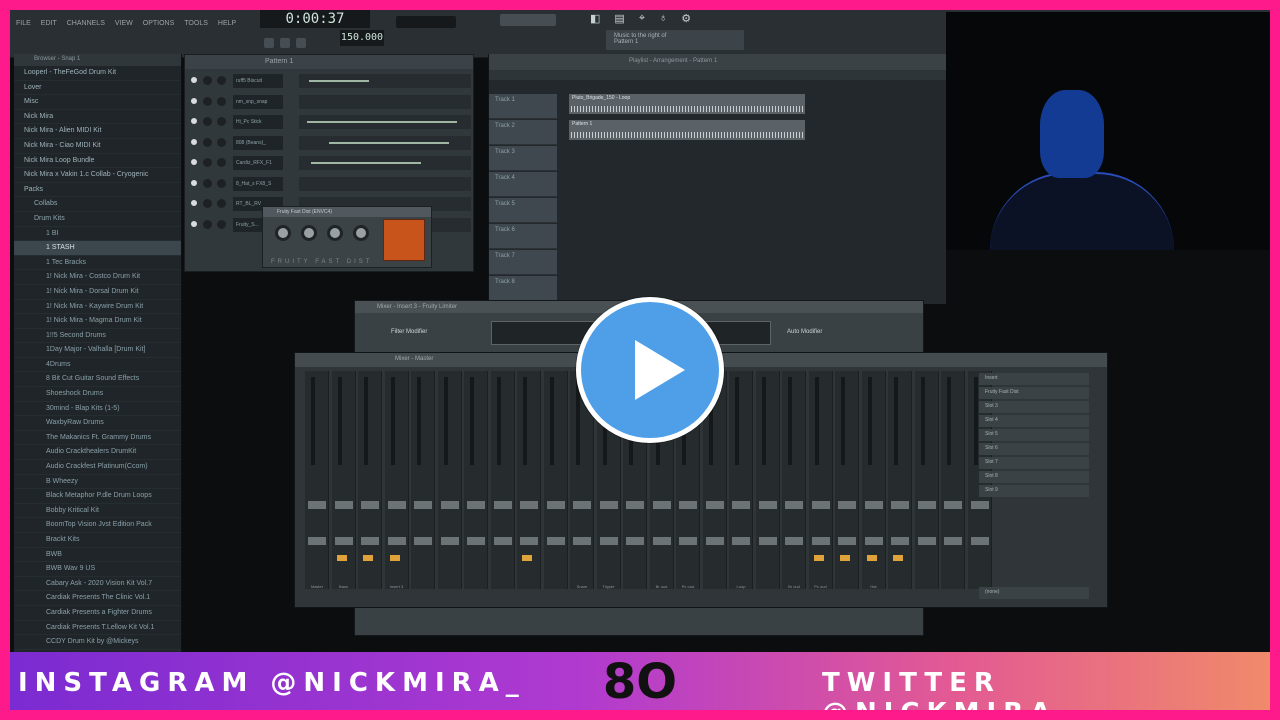  What do you see at coordinates (330, 81) in the screenshot?
I see `channel-row: ruff5 Biscuit` at bounding box center [330, 81].